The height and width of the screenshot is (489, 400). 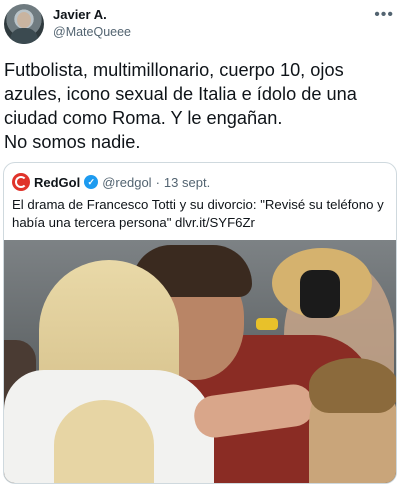 I want to click on more-horizontal-icon: •••, so click(x=384, y=15).